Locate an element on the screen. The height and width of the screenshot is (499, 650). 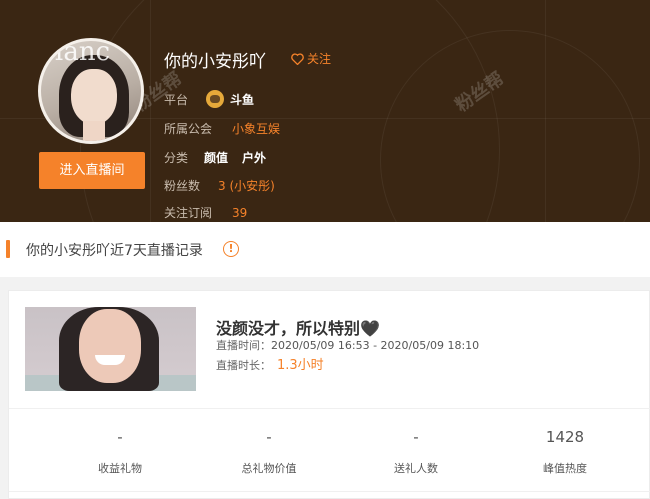
subs-label: 关注订阅 is located at coordinates (188, 213).